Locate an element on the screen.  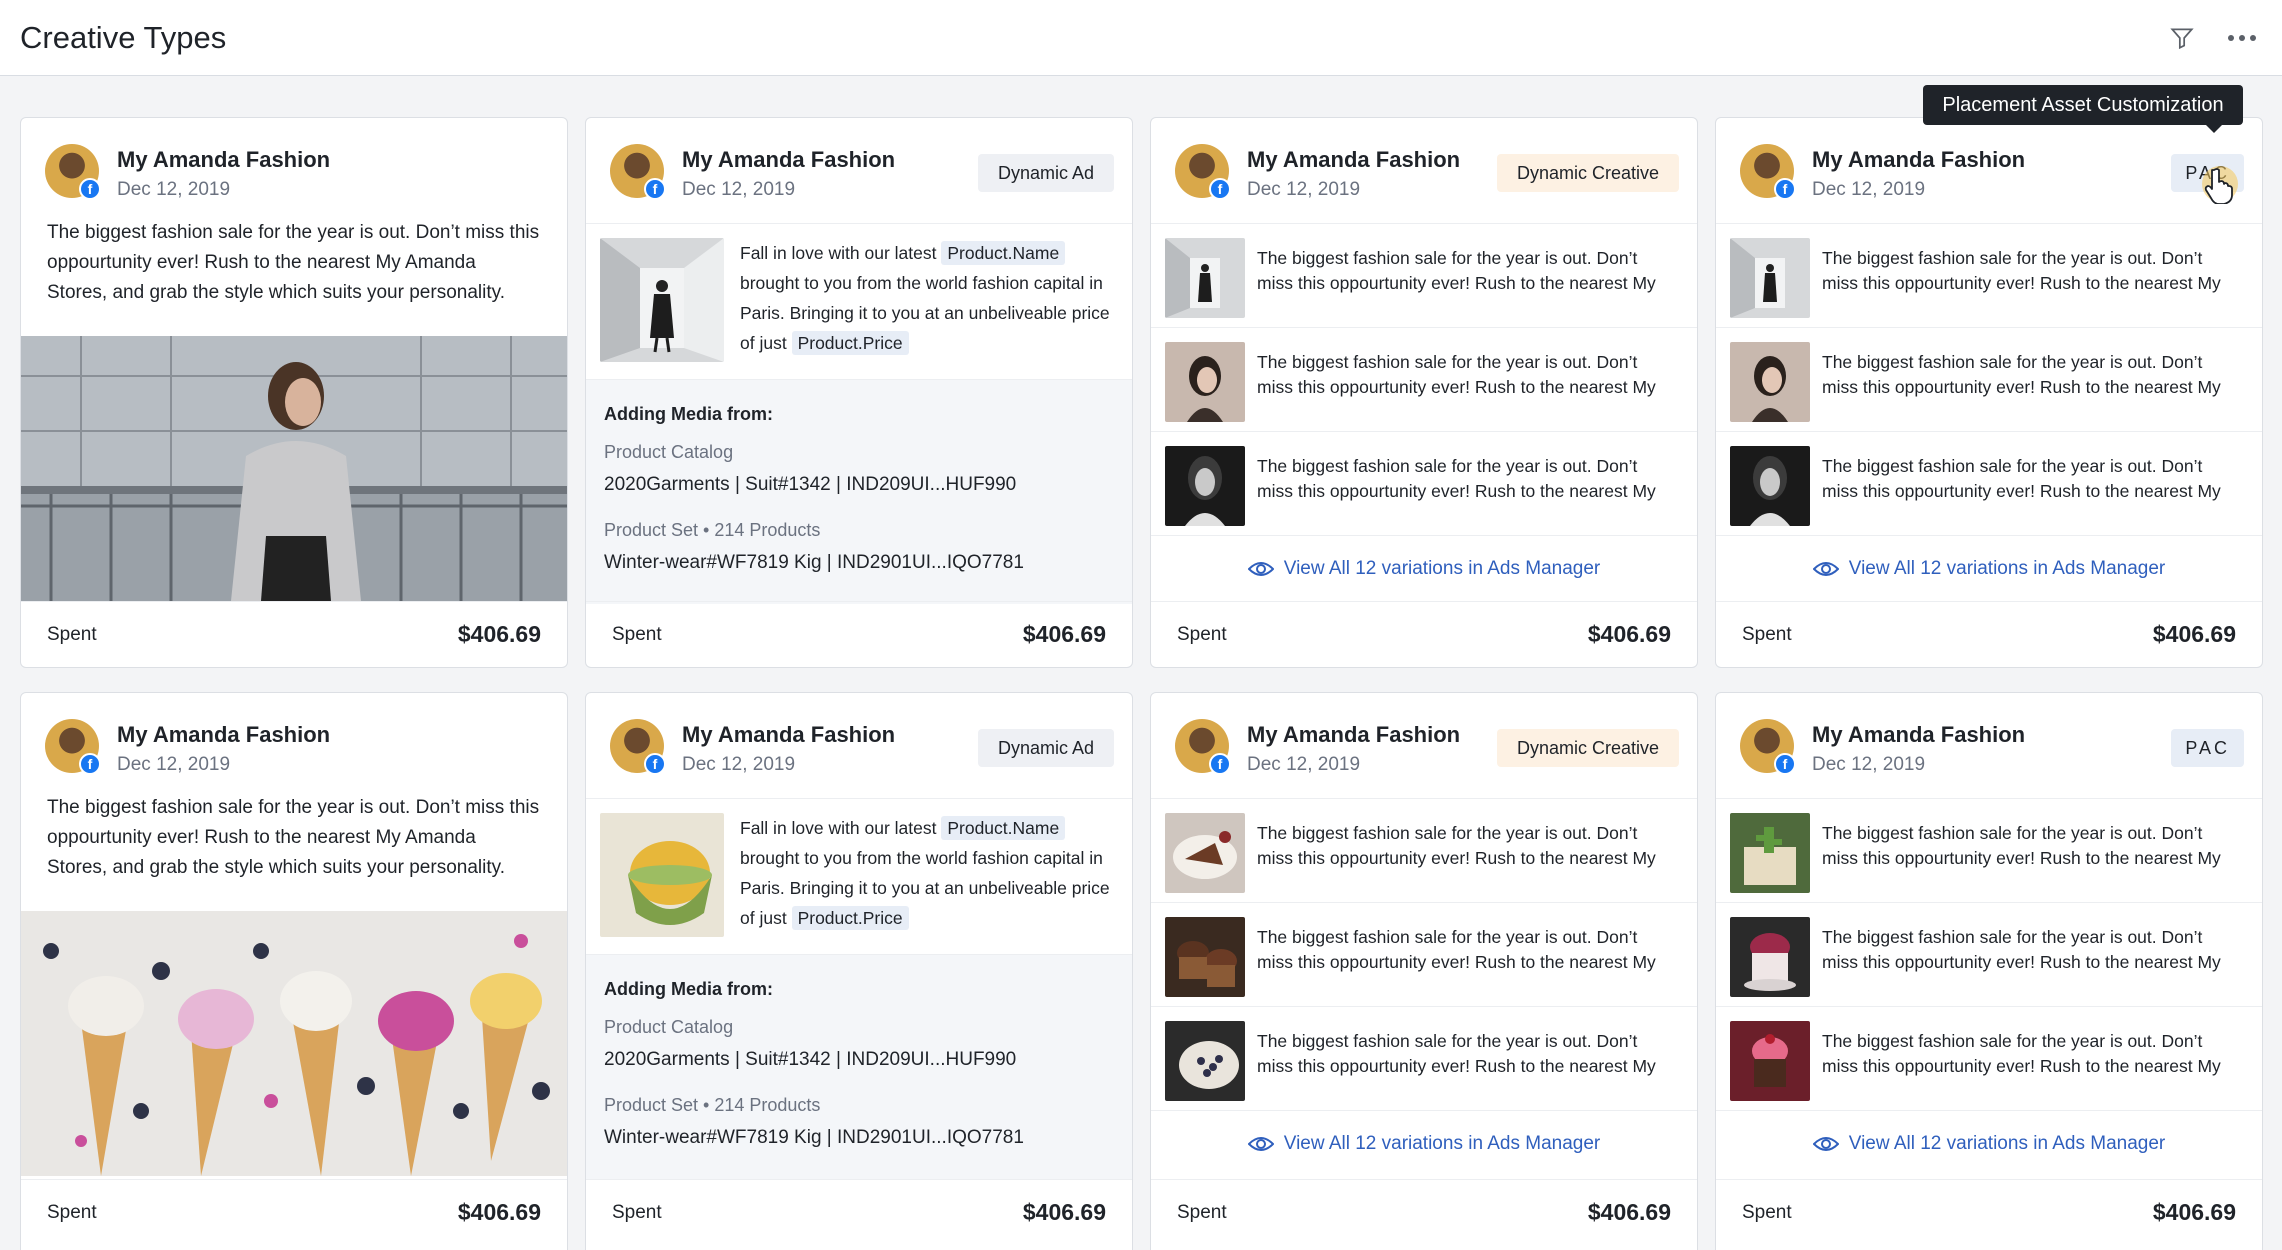
card-header: f My Amanda Fashion Dec 12, 2019 PAC is located at coordinates (1989, 171).